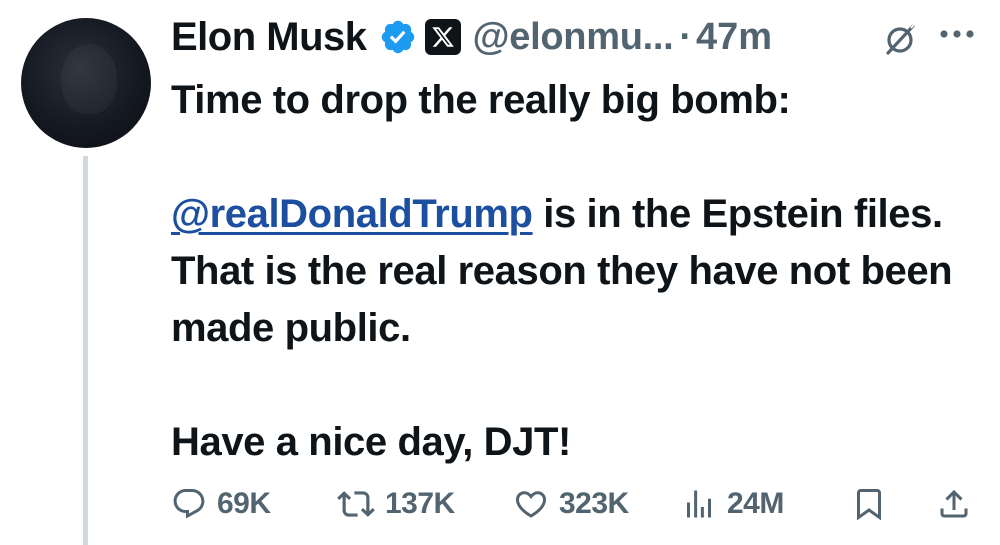  What do you see at coordinates (356, 504) in the screenshot?
I see `repost-icon` at bounding box center [356, 504].